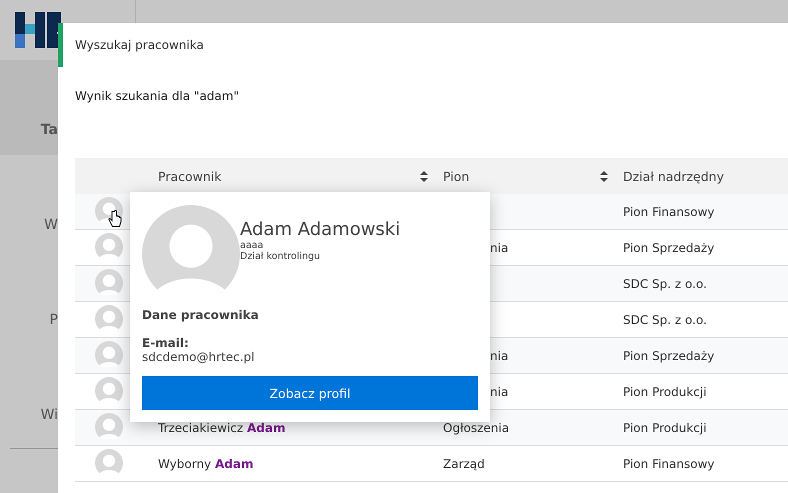 The width and height of the screenshot is (788, 493). Describe the element at coordinates (222, 427) in the screenshot. I see `employee-name: Trzeciakiewicz Adam` at that location.